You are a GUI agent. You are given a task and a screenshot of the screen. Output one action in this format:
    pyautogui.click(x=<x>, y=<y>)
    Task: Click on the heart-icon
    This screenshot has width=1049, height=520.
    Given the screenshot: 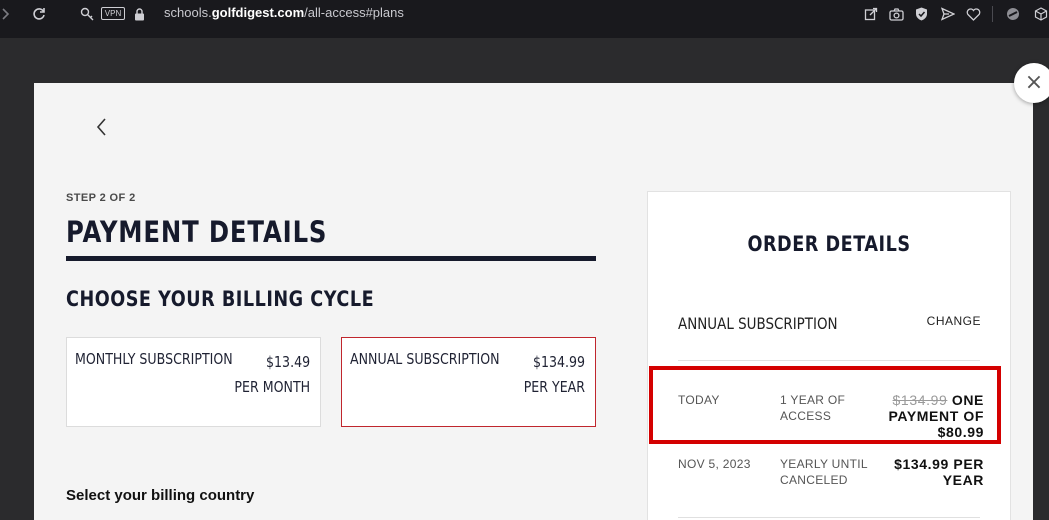 What is the action you would take?
    pyautogui.click(x=973, y=14)
    